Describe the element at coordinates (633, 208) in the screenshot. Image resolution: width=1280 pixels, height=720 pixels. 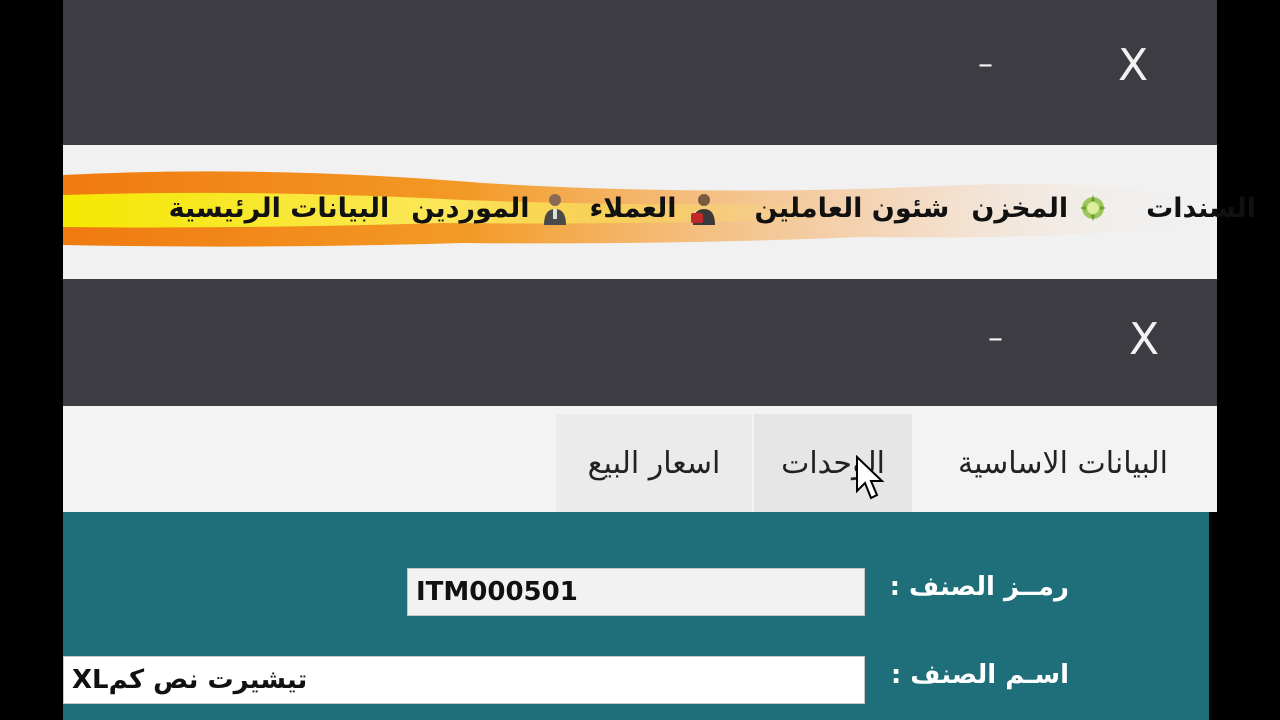
I see `menu-label: العملاء` at that location.